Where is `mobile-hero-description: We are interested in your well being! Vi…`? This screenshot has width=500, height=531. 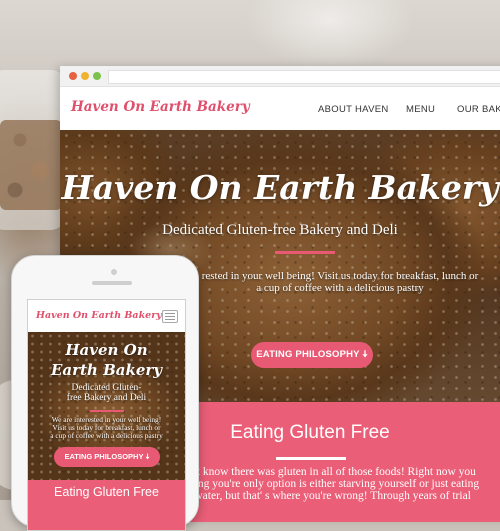 mobile-hero-description: We are interested in your well being! Vi… is located at coordinates (106, 427).